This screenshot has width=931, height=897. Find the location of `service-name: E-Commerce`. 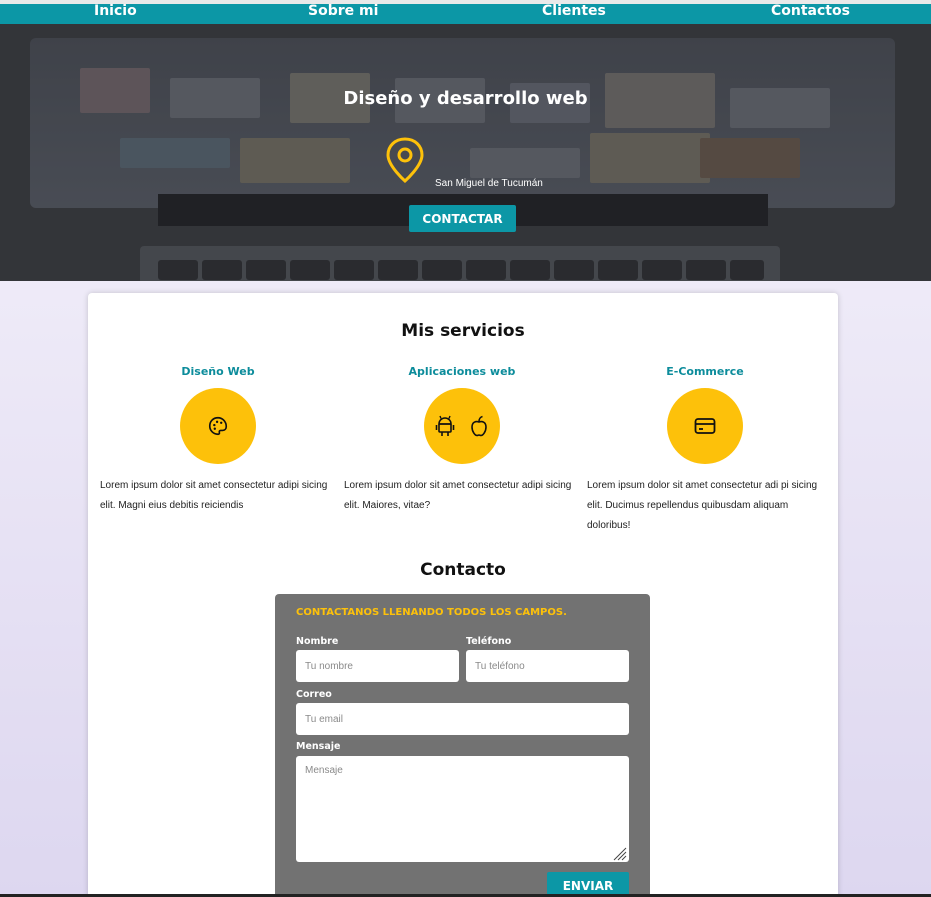

service-name: E-Commerce is located at coordinates (705, 371).